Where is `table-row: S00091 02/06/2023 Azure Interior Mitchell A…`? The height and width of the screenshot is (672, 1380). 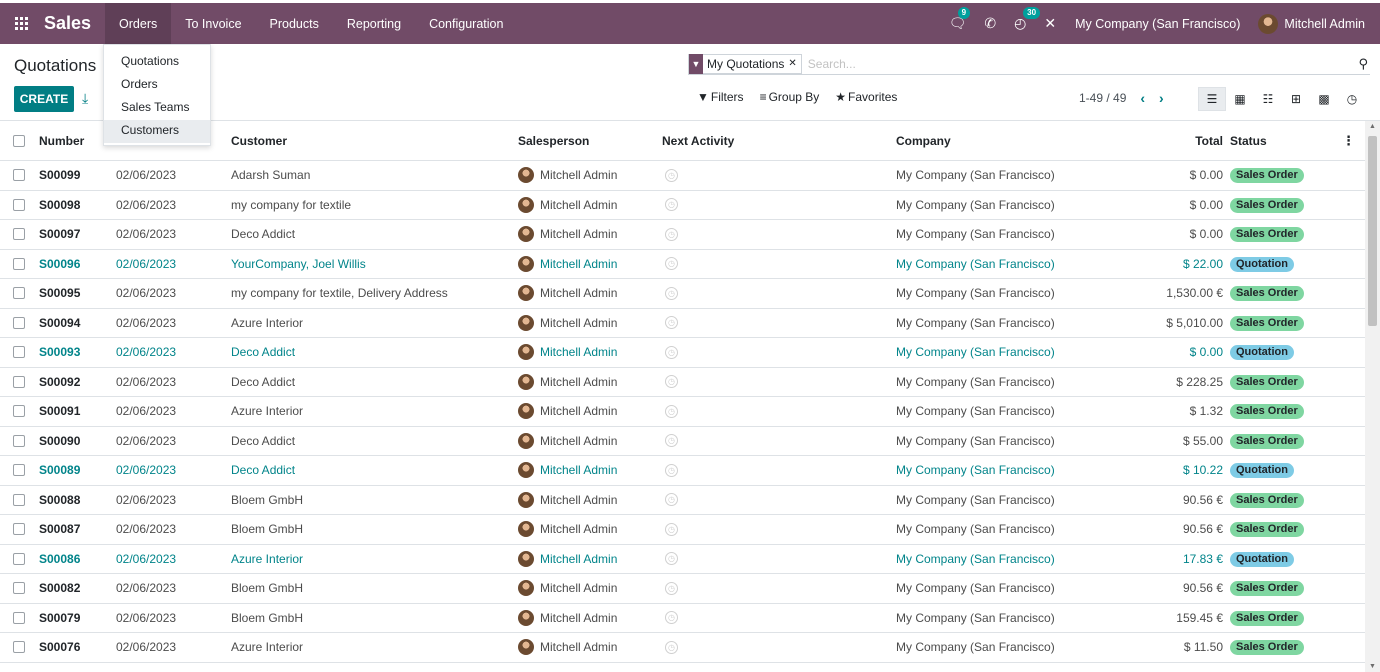 table-row: S00091 02/06/2023 Azure Interior Mitchell A… is located at coordinates (682, 412).